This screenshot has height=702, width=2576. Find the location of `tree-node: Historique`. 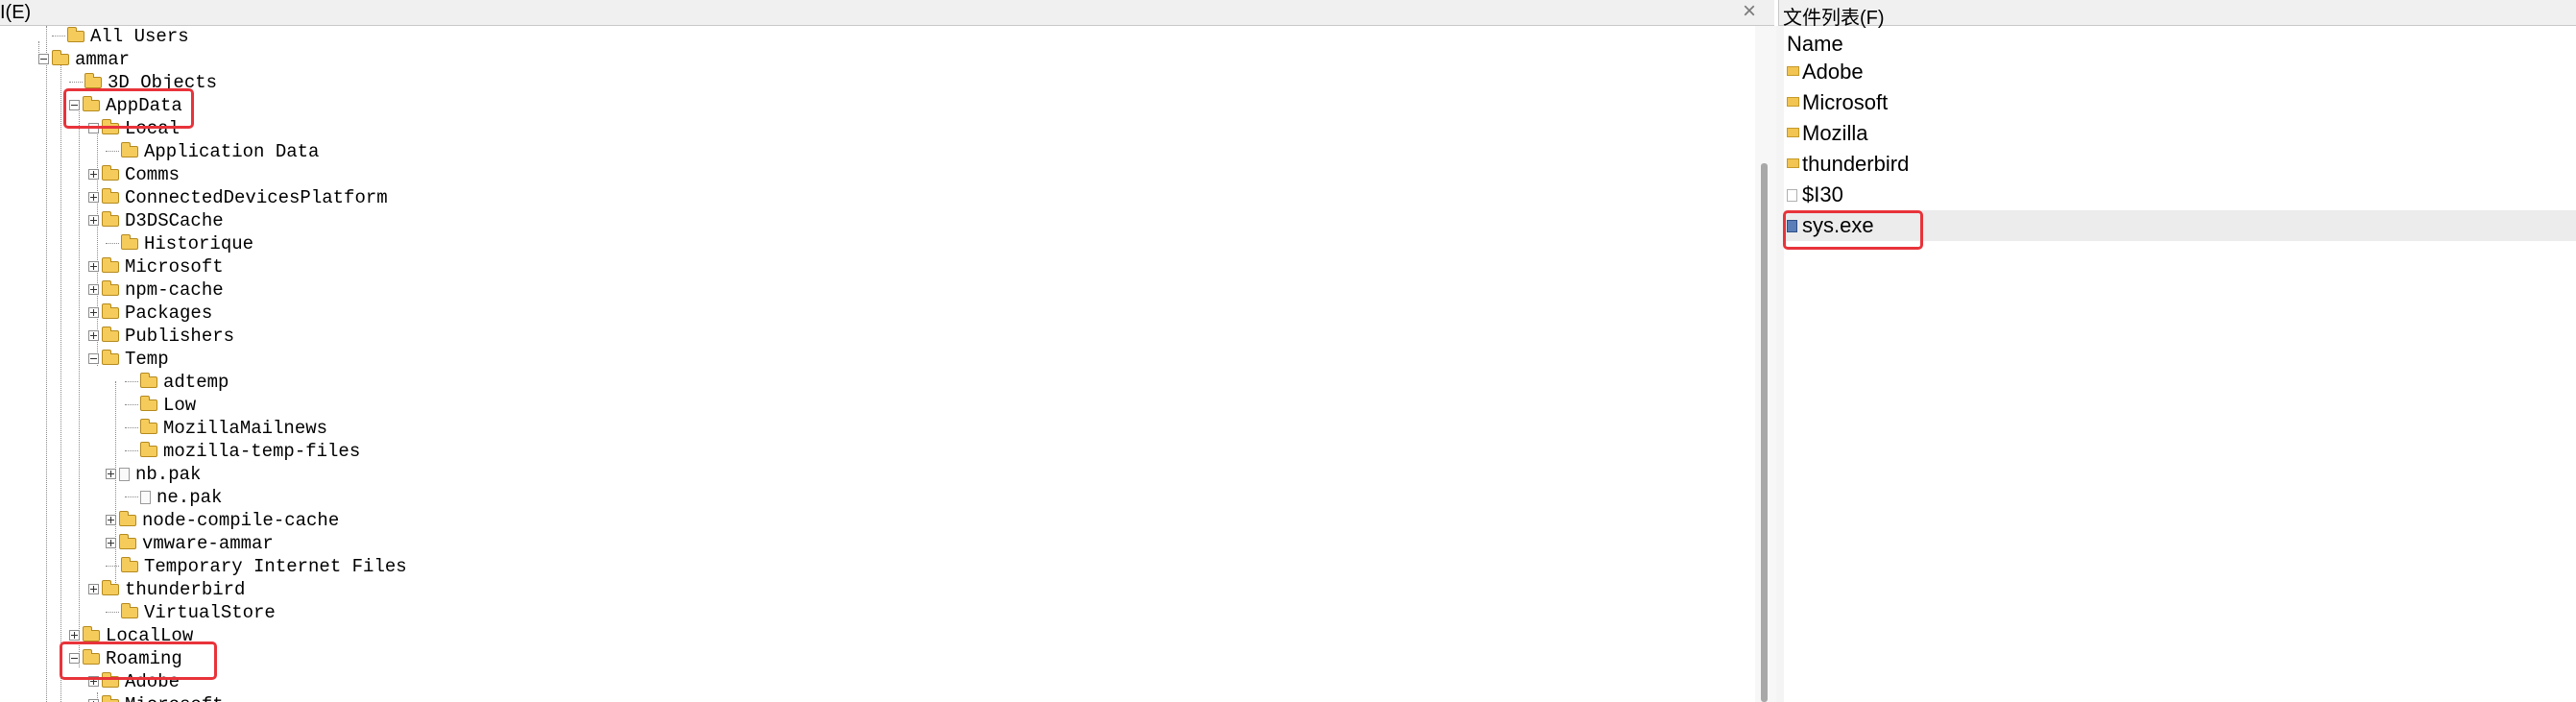

tree-node: Historique is located at coordinates (179, 243).